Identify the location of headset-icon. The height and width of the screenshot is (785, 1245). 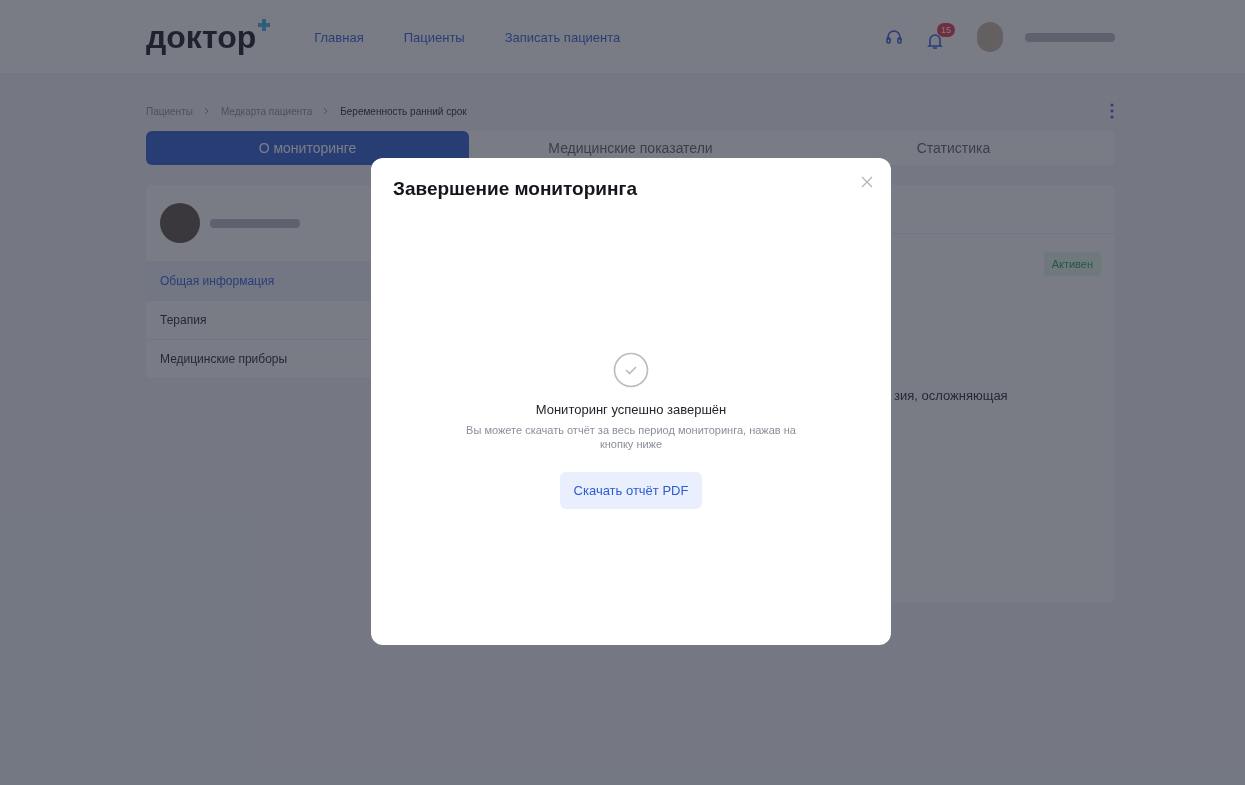
(894, 37).